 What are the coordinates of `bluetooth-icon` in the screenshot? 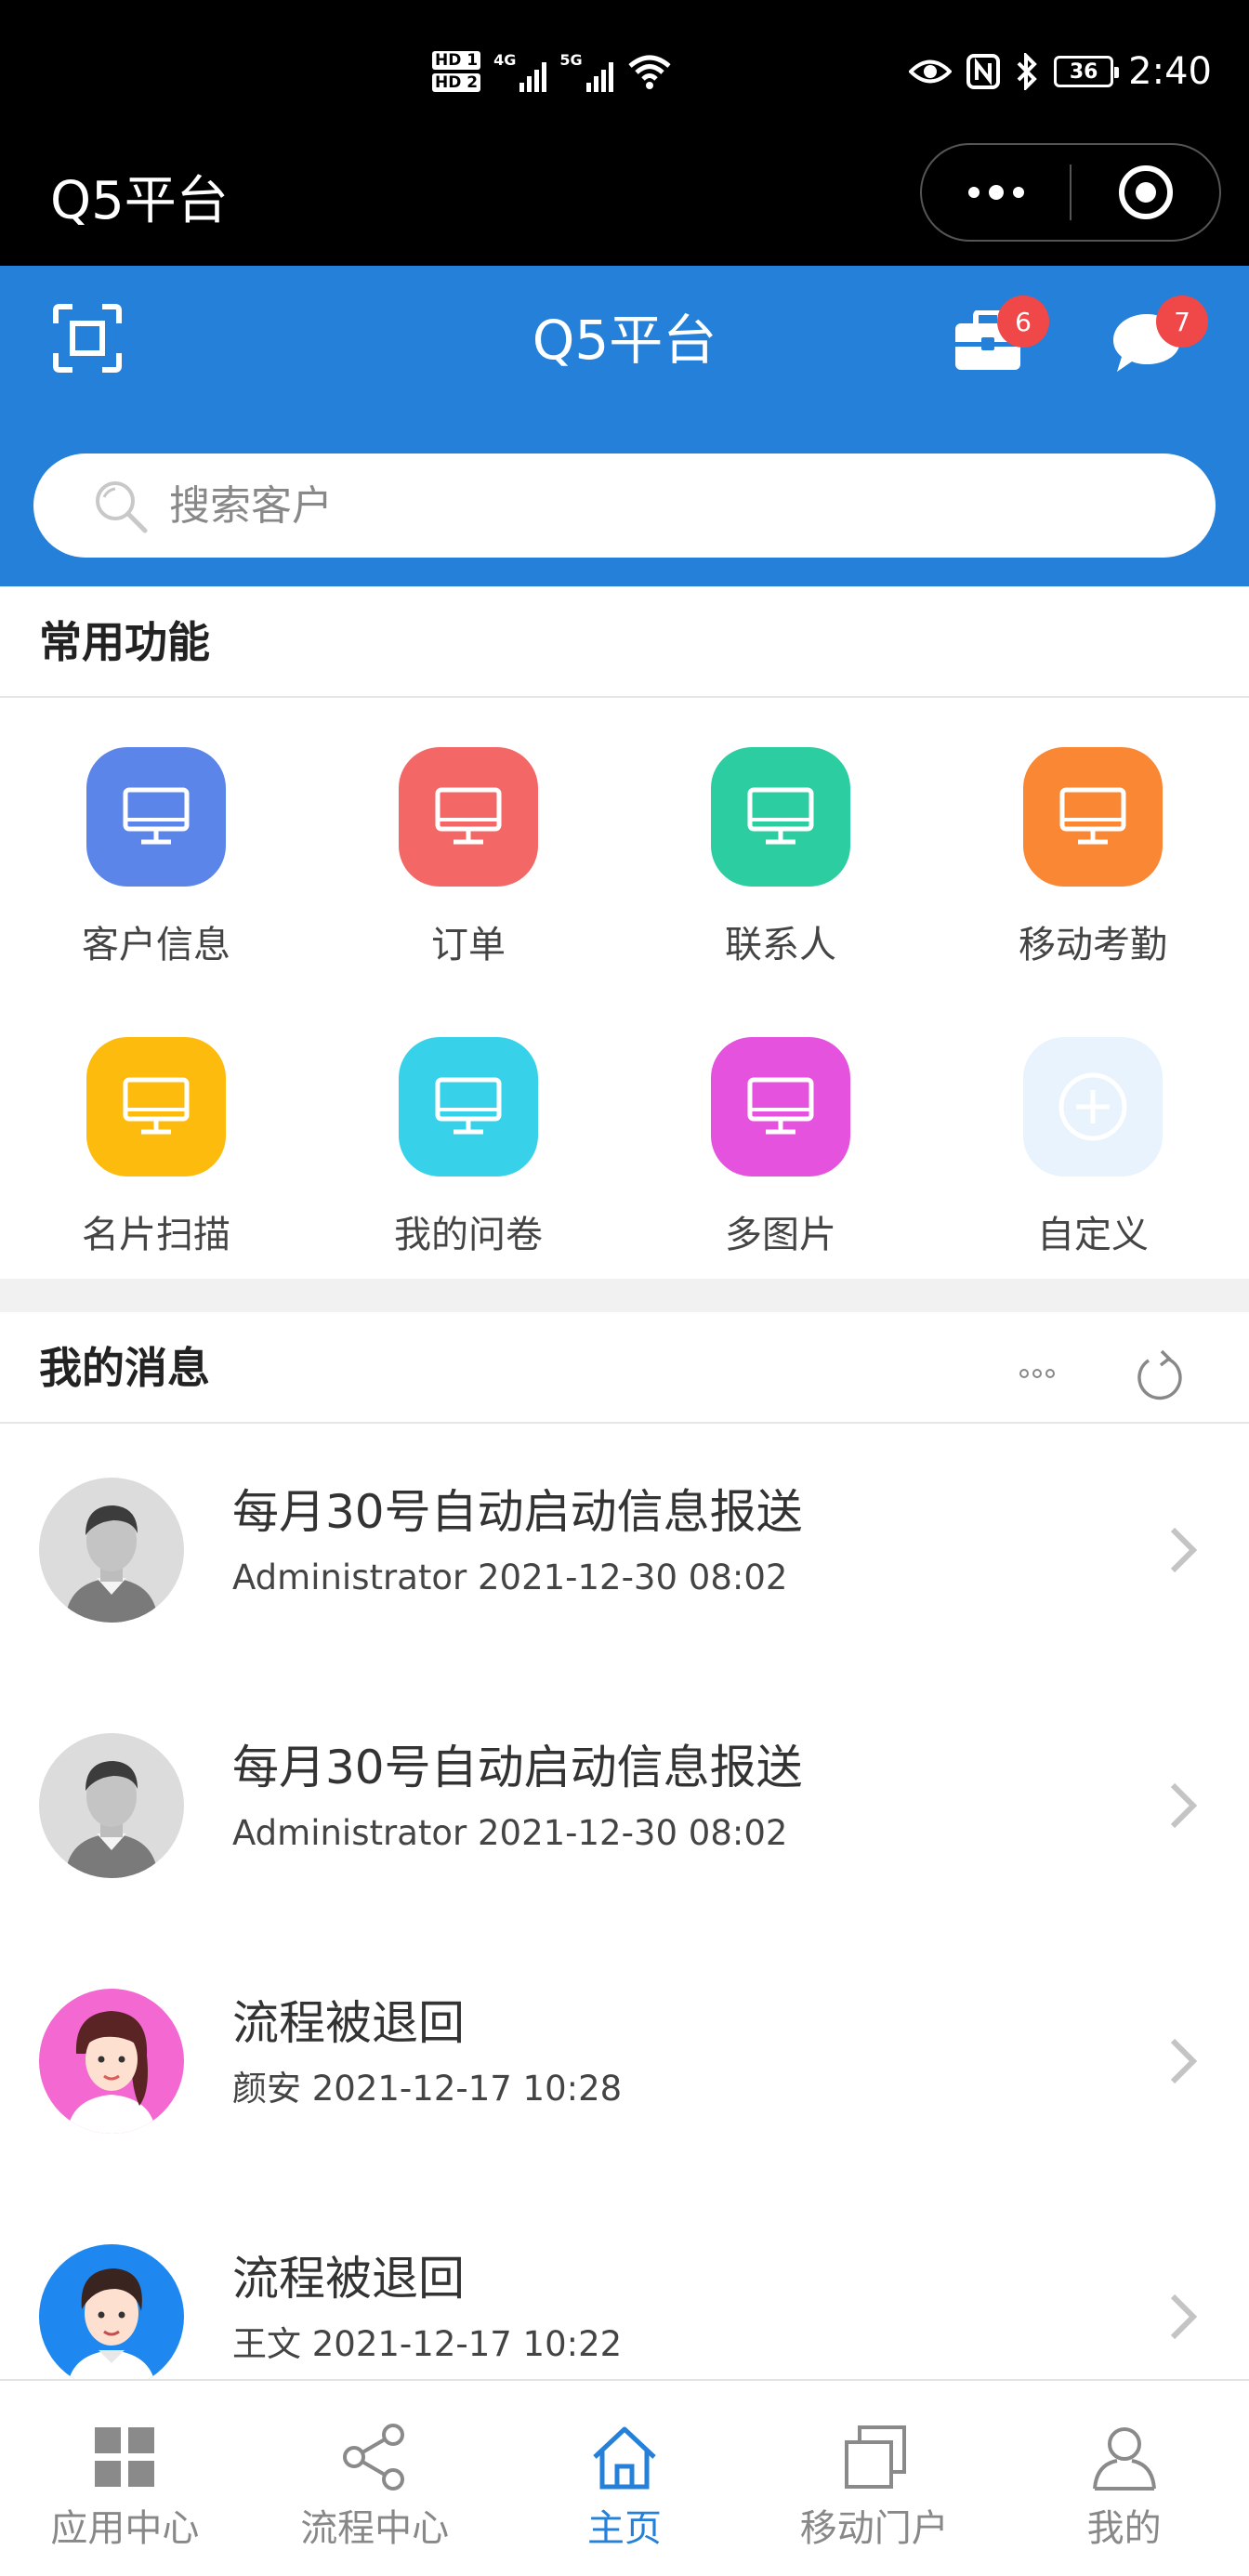 It's located at (1027, 71).